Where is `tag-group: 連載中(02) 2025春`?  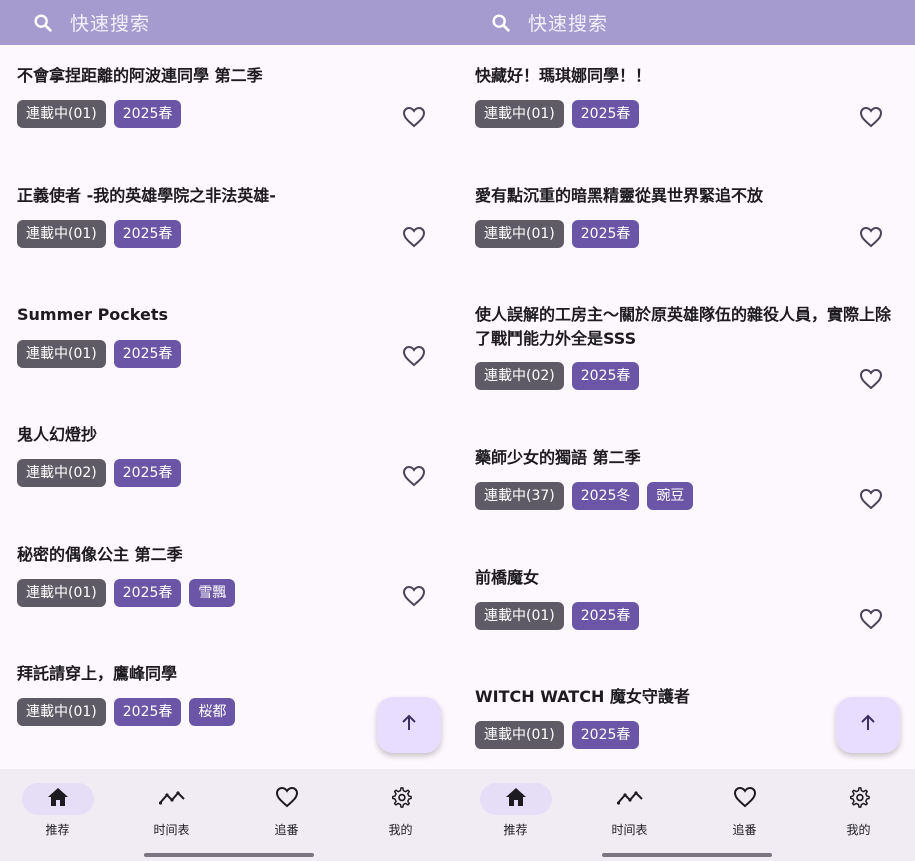
tag-group: 連載中(02) 2025春 is located at coordinates (557, 376).